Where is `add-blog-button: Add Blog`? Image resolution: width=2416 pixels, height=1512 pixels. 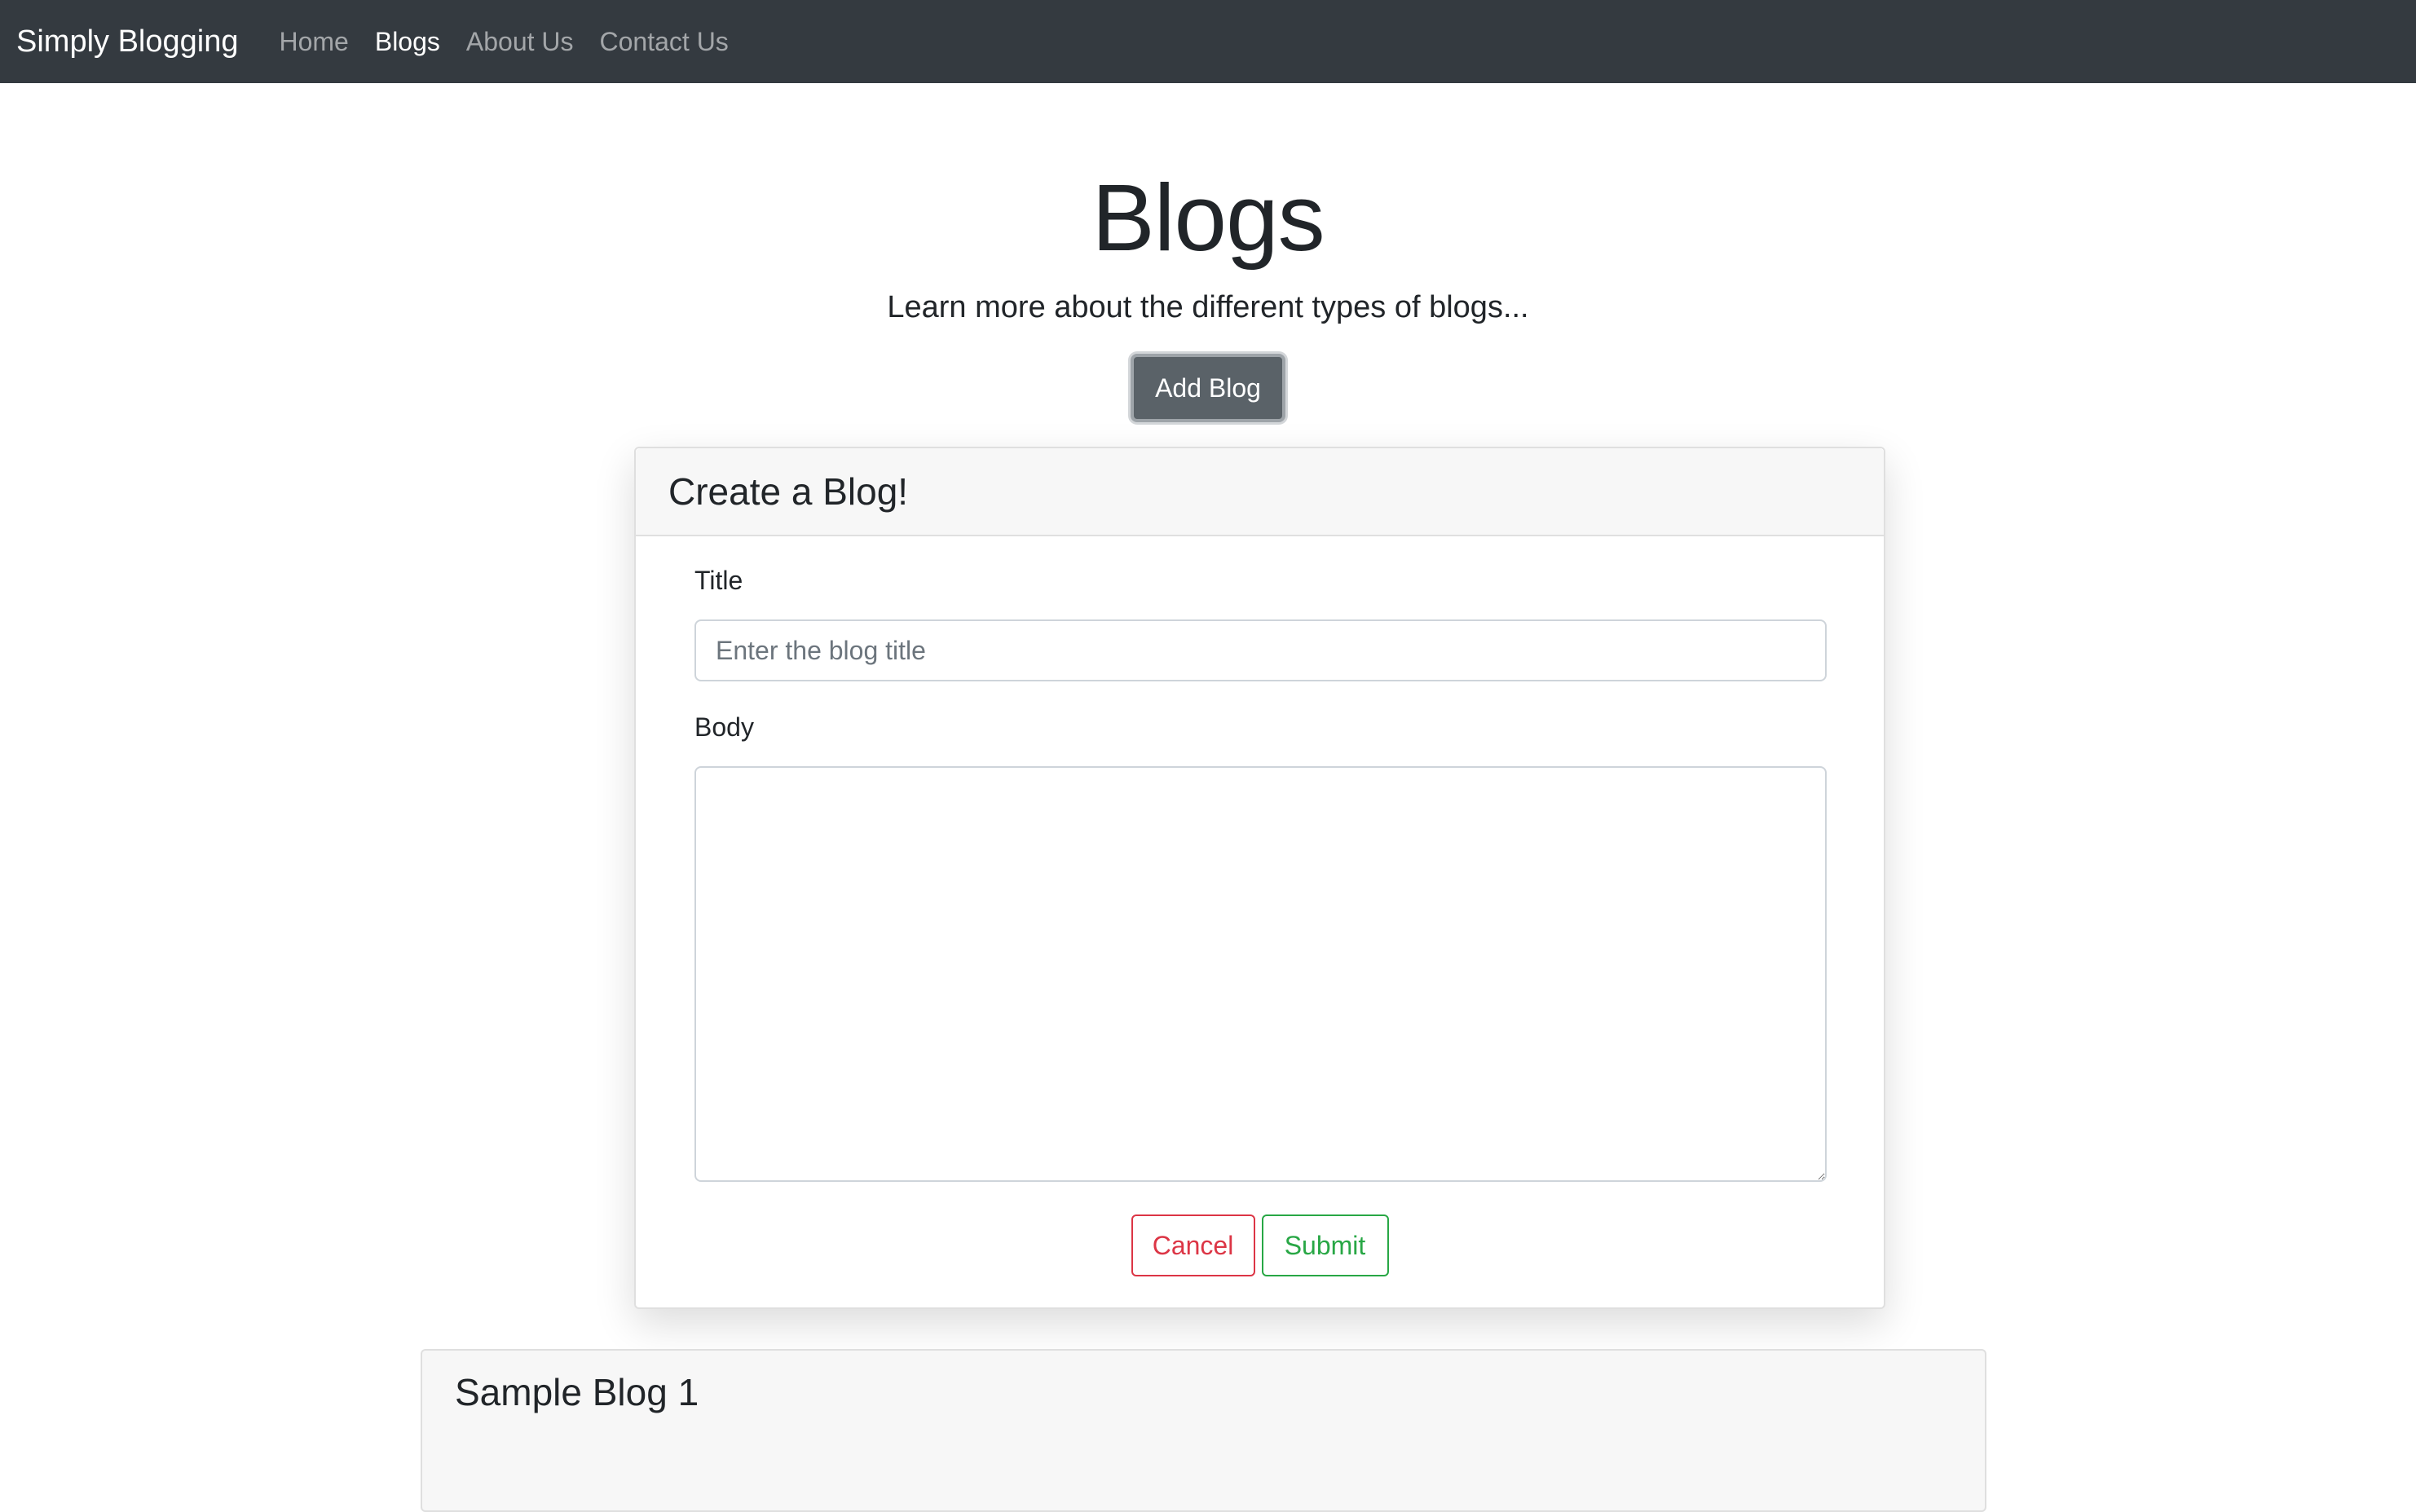 add-blog-button: Add Blog is located at coordinates (1208, 388).